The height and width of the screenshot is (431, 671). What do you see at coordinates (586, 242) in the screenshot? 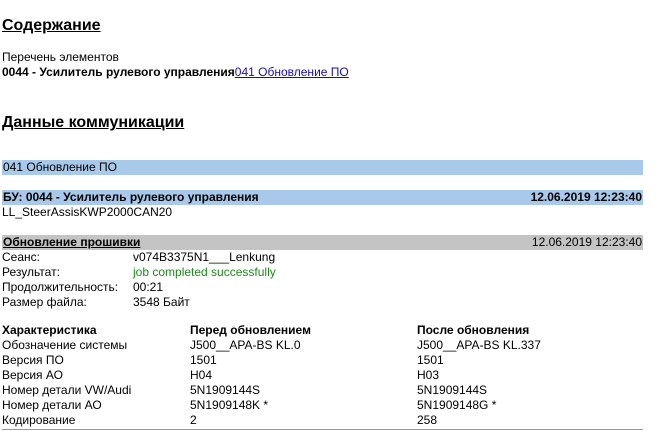
I see `flash-update-timestamp: 12.06.2019 12:23:40` at bounding box center [586, 242].